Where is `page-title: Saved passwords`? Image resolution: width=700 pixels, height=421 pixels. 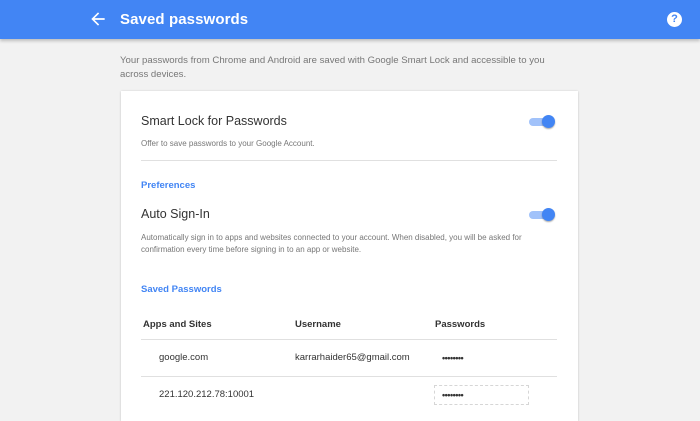 page-title: Saved passwords is located at coordinates (184, 19).